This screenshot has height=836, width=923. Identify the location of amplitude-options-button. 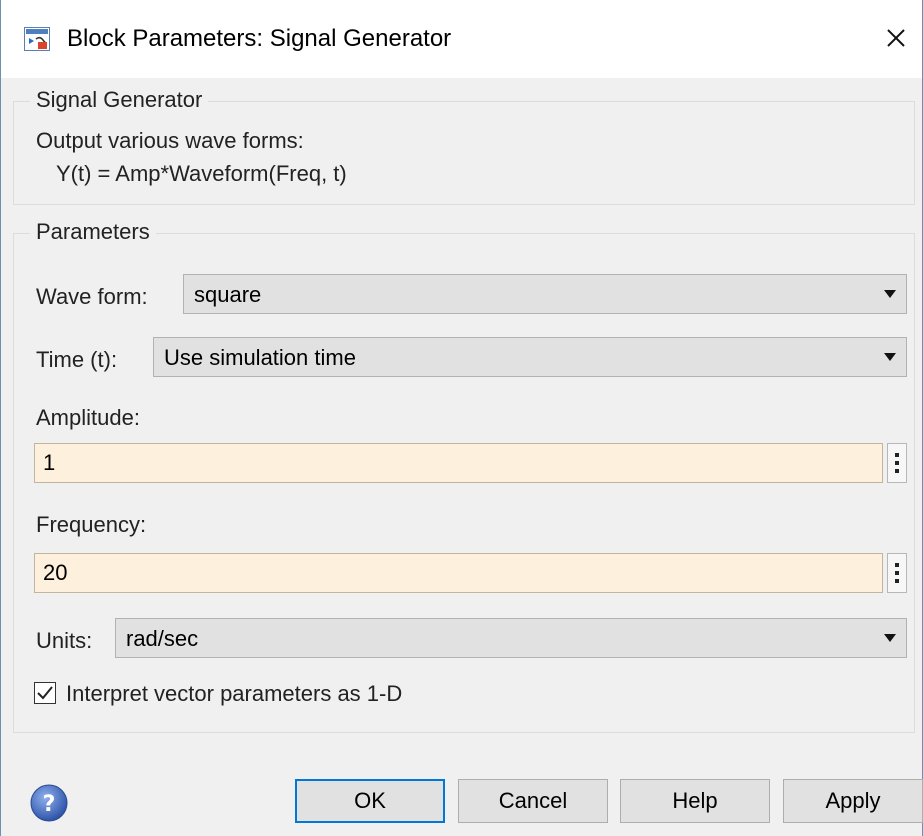
(897, 463).